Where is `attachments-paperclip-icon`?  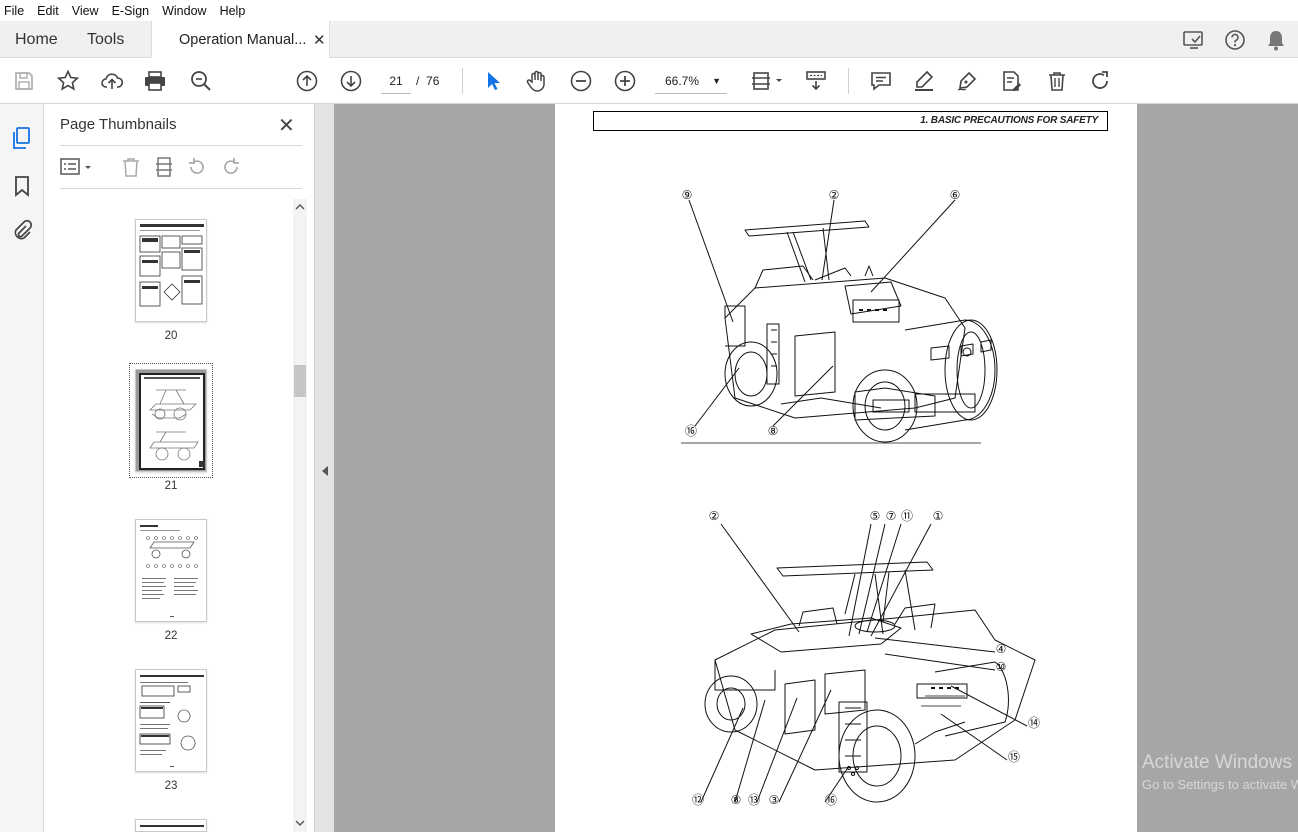
attachments-paperclip-icon is located at coordinates (22, 231).